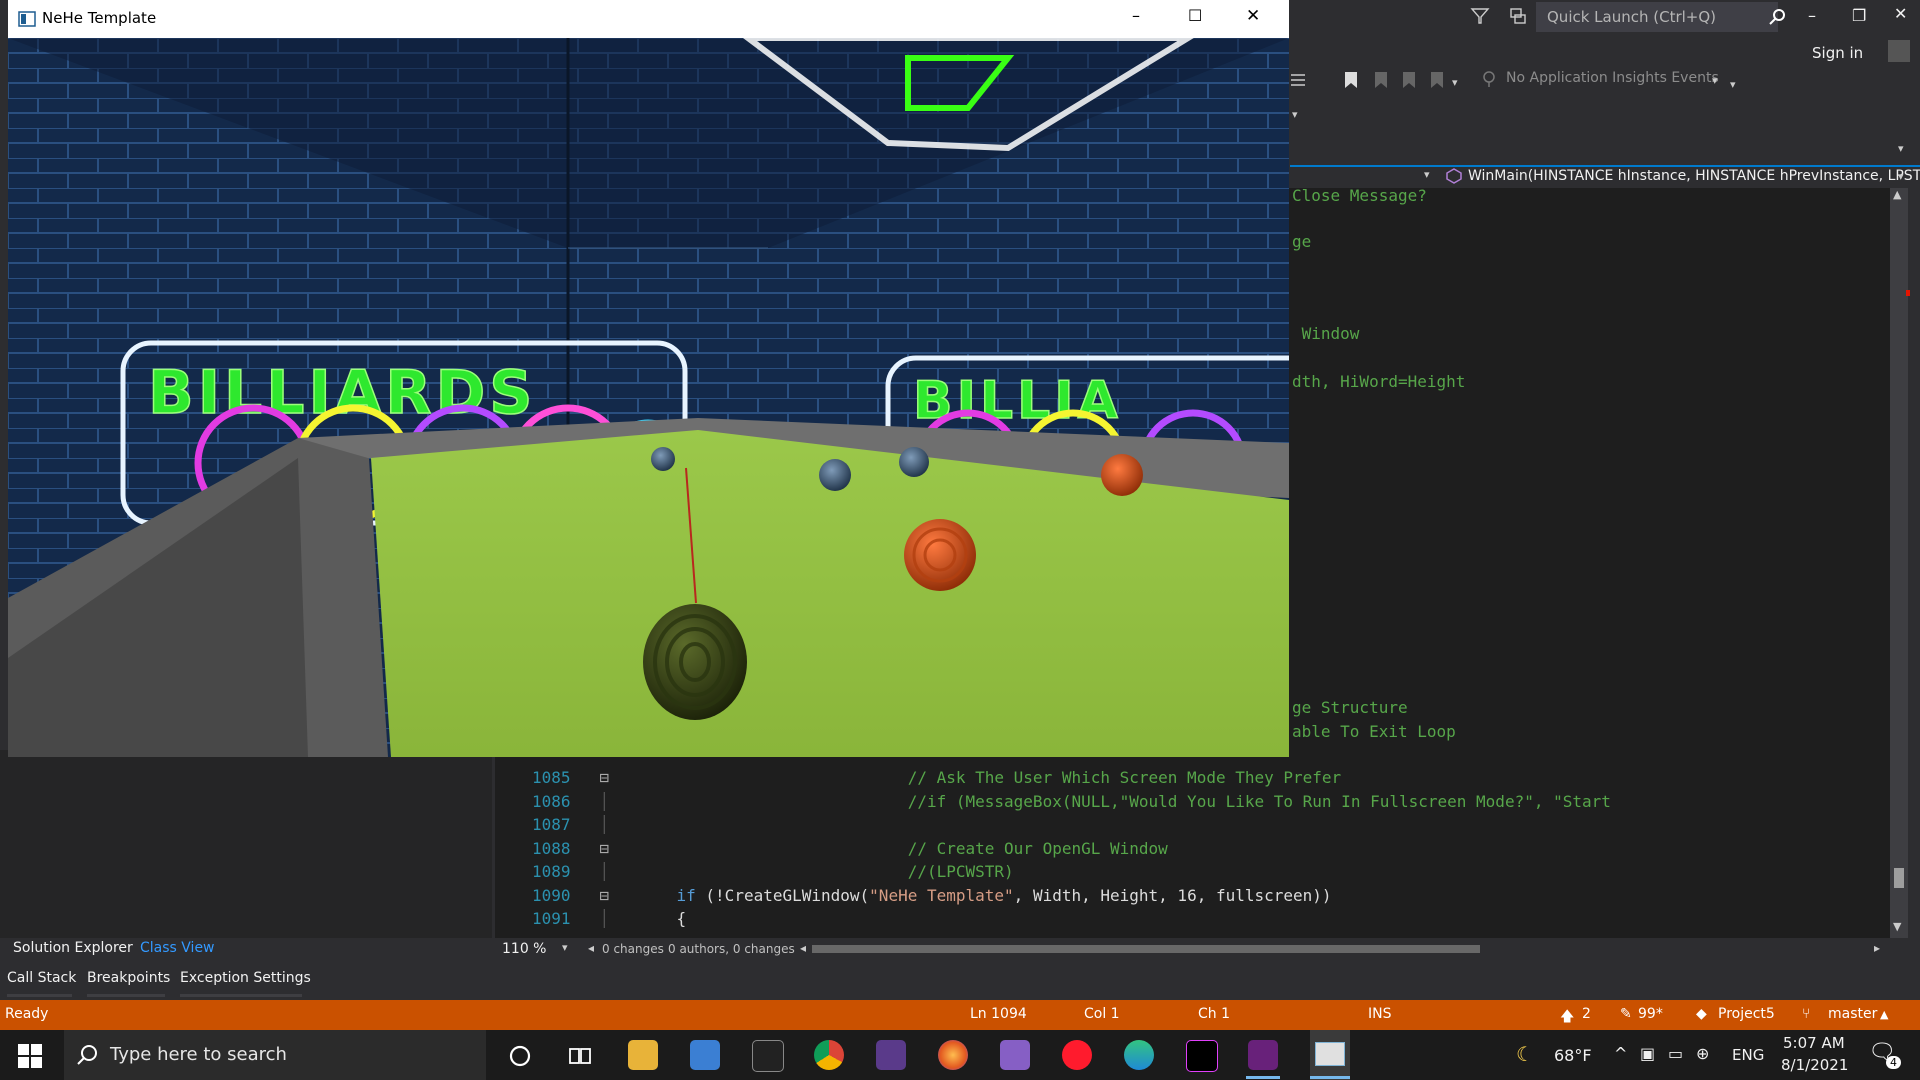  What do you see at coordinates (1195, 15) in the screenshot?
I see `gl-maximize-button: ☐` at bounding box center [1195, 15].